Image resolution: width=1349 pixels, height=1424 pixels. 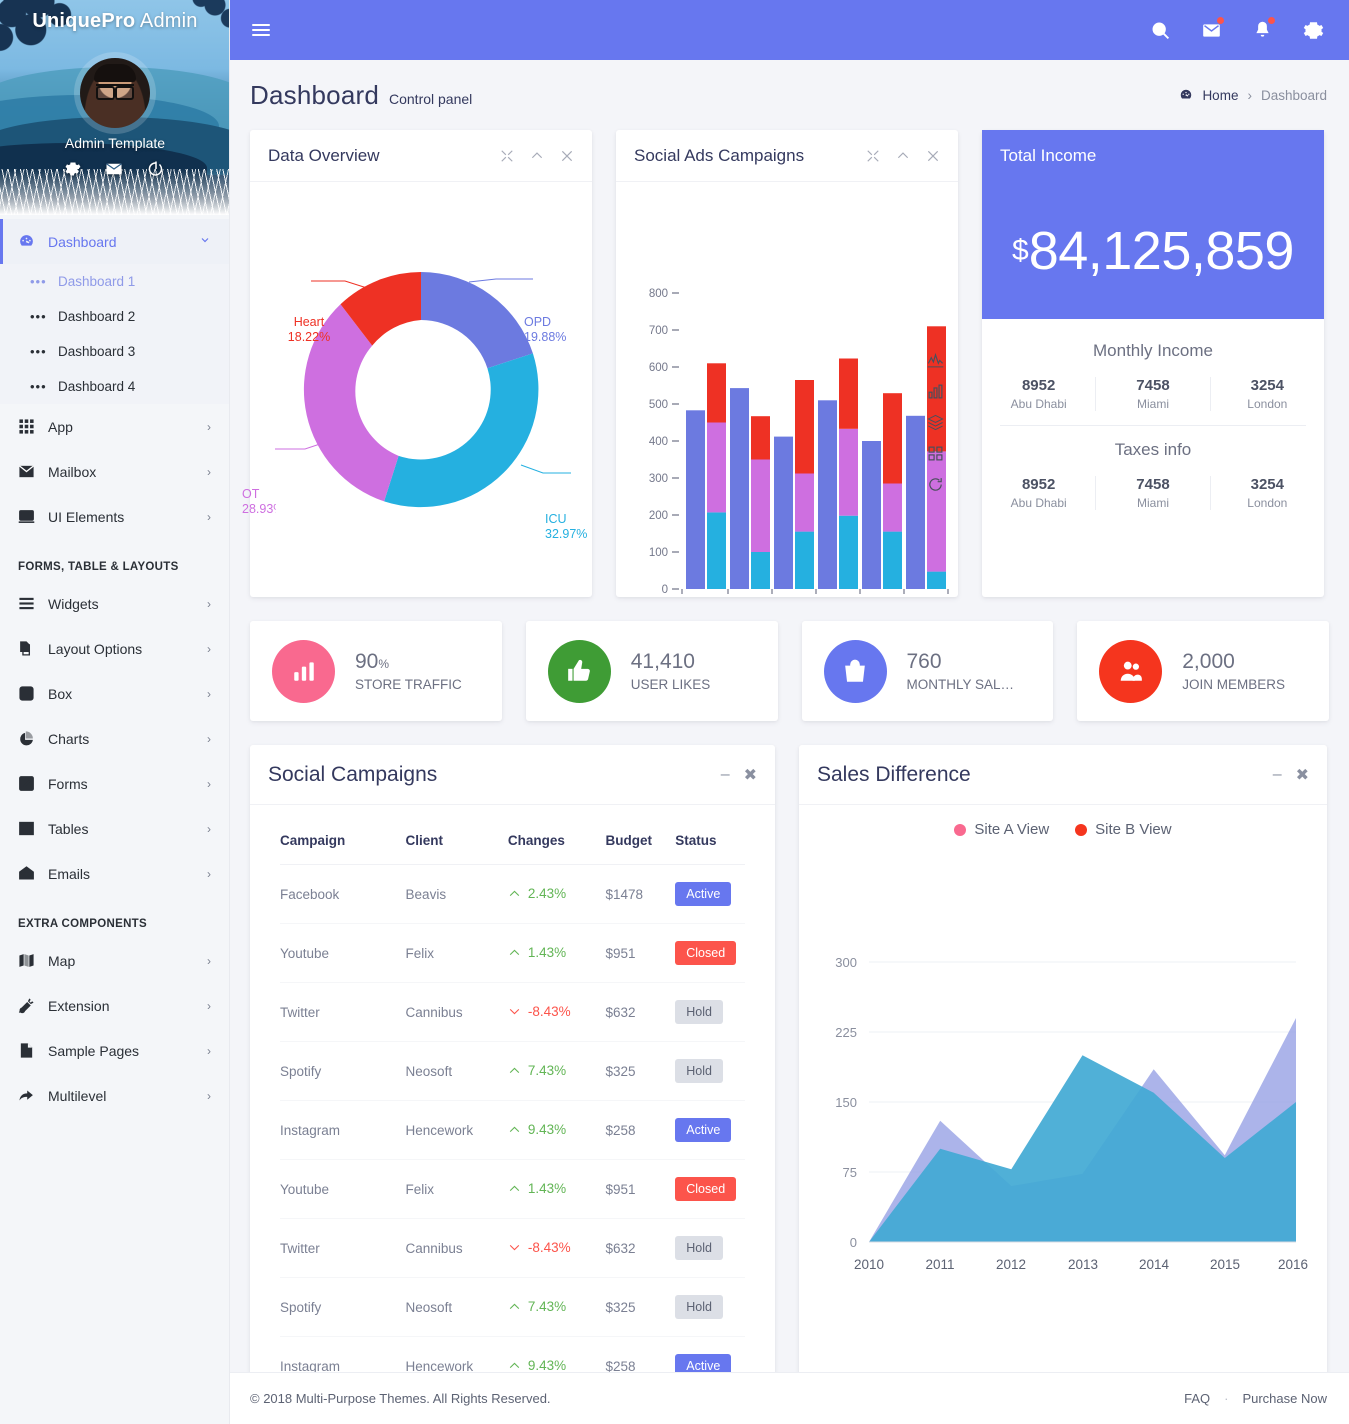 What do you see at coordinates (157, 170) in the screenshot?
I see `power-icon` at bounding box center [157, 170].